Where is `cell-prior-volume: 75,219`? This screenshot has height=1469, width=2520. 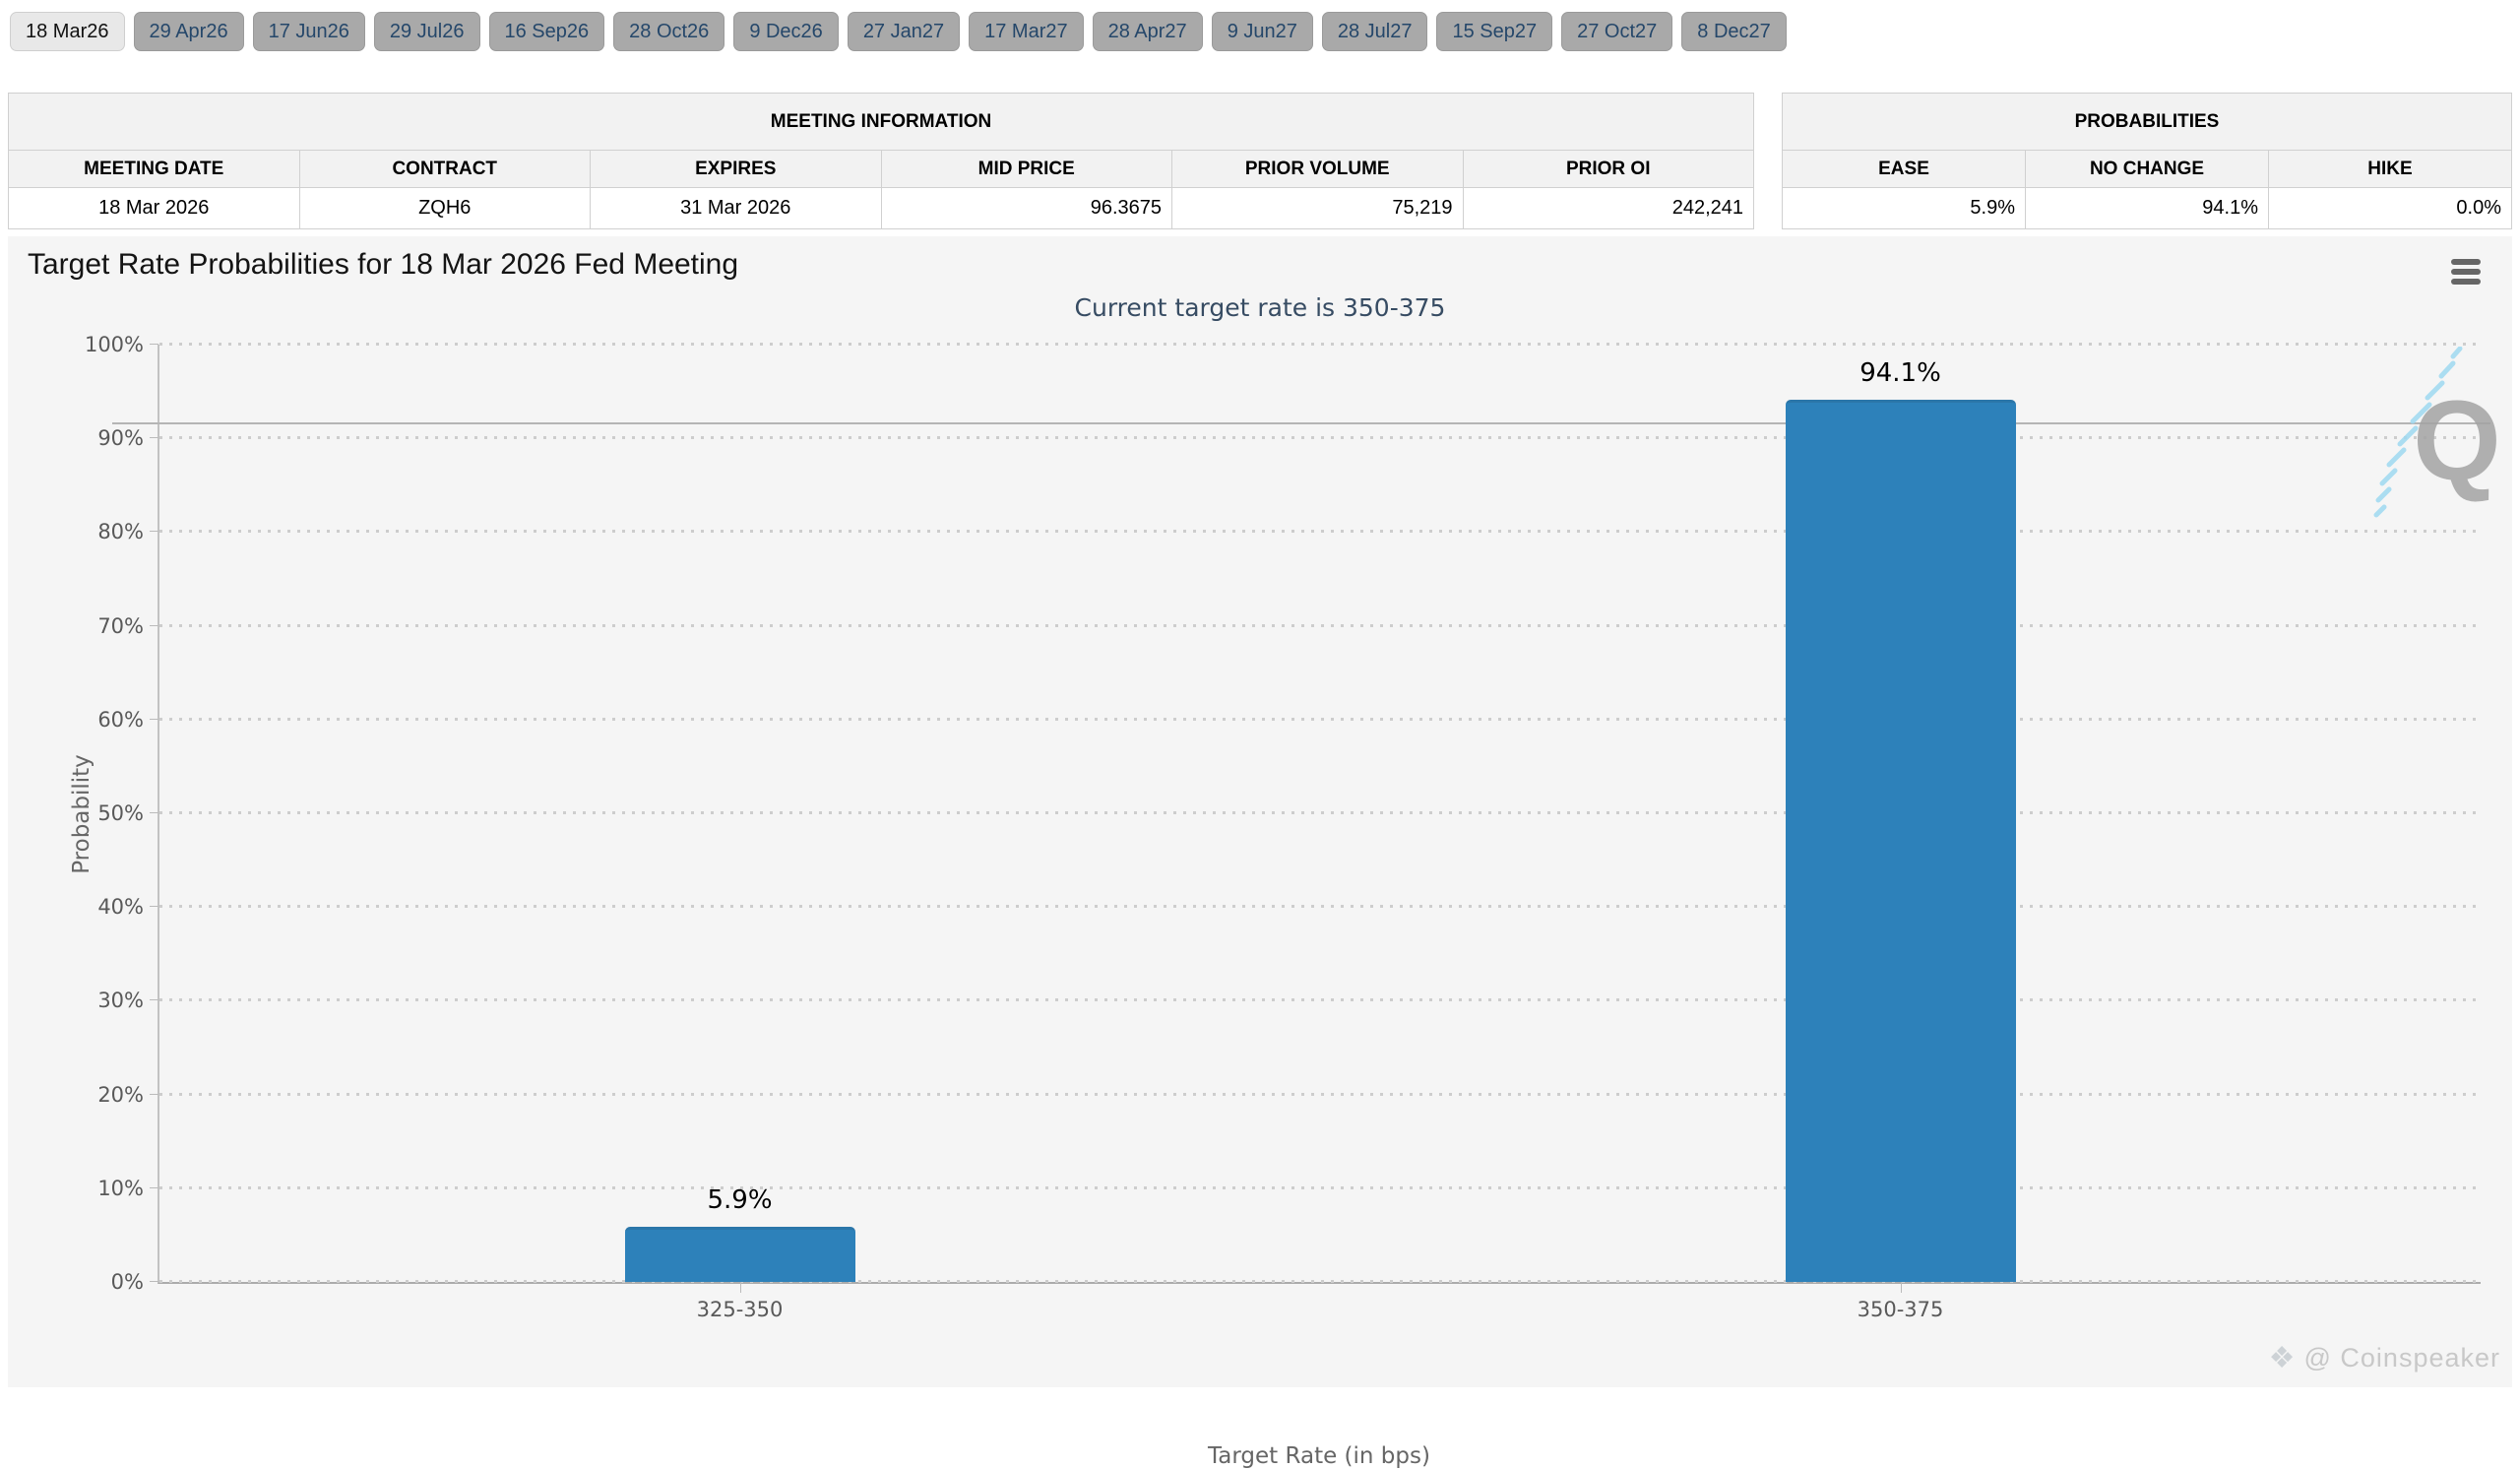
cell-prior-volume: 75,219 is located at coordinates (1317, 208).